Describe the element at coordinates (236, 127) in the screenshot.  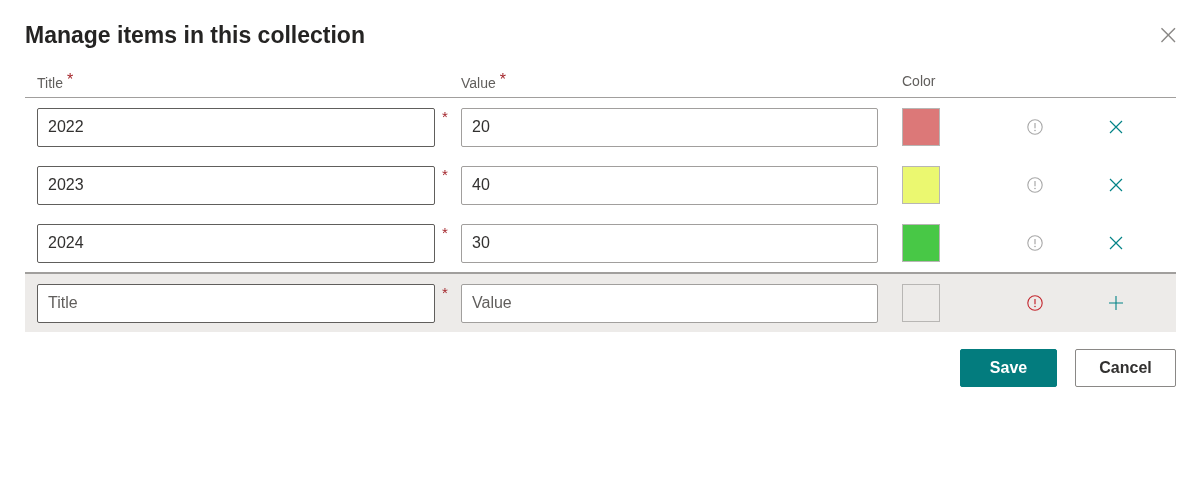
I see `title-field: 2022` at that location.